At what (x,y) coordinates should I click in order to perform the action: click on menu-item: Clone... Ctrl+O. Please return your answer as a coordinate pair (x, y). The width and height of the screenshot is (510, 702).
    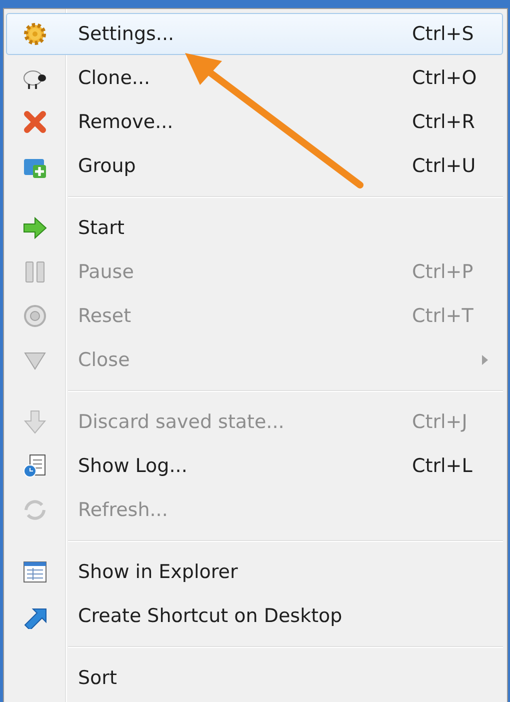
    Looking at the image, I should click on (254, 78).